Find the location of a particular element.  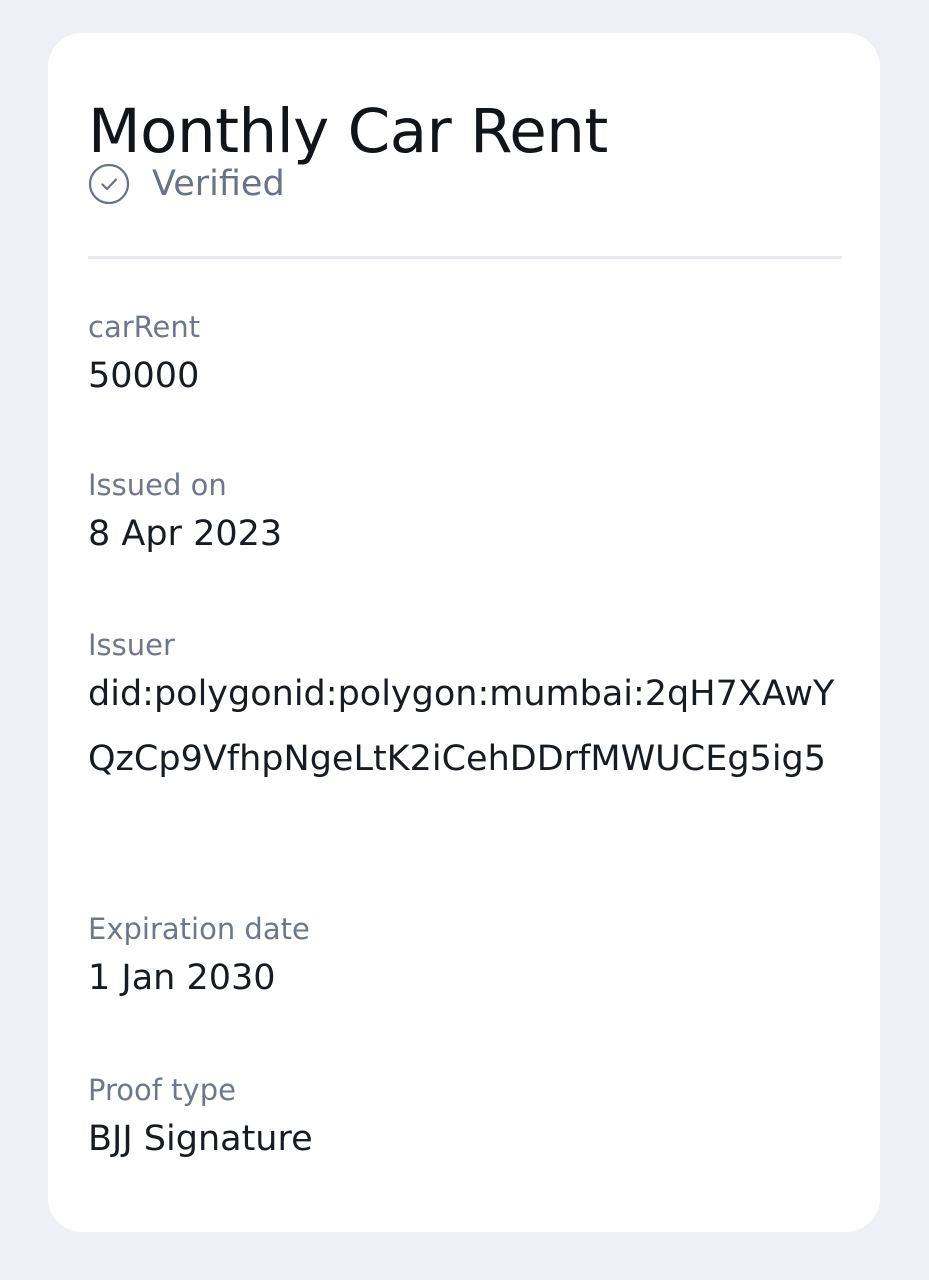

divider is located at coordinates (465, 257).